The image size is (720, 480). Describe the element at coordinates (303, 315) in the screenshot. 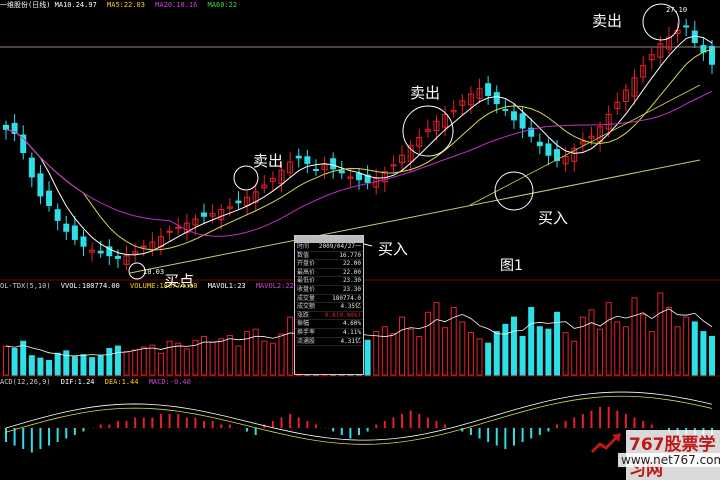

I see `info-key: 涨跌` at that location.